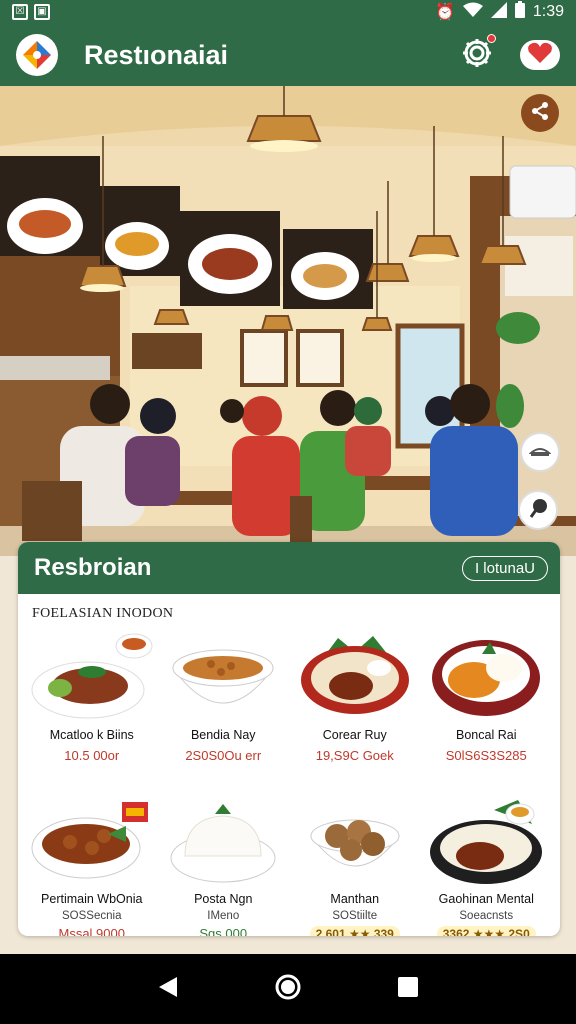 Image resolution: width=576 pixels, height=1024 pixels. I want to click on menu-item: Bendia Nay 2S0S0Ou err, so click(224, 706).